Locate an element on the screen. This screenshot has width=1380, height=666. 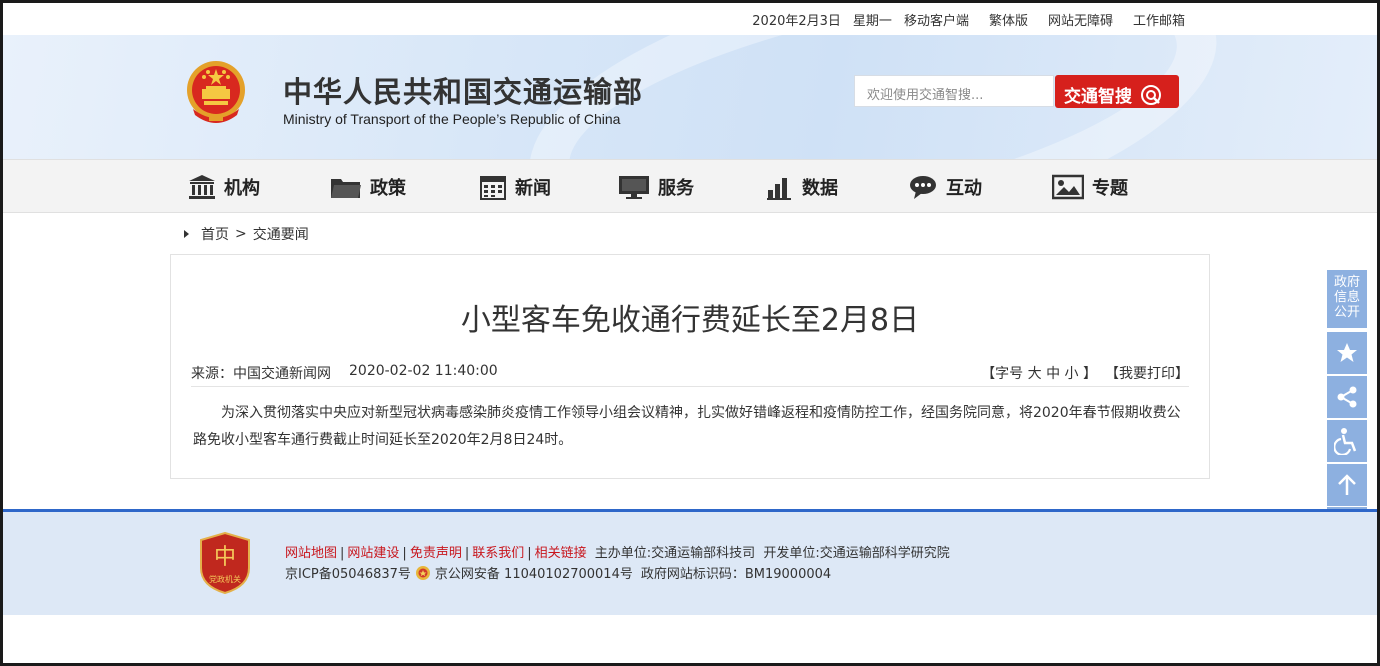
search-button-label: 交通智搜 is located at coordinates (1098, 97).